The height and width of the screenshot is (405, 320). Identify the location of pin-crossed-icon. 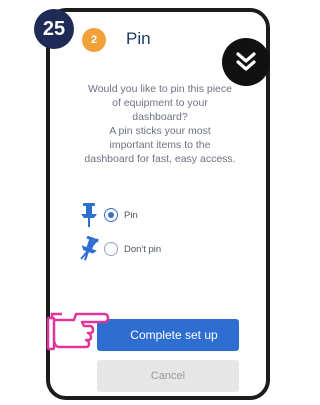
(89, 248).